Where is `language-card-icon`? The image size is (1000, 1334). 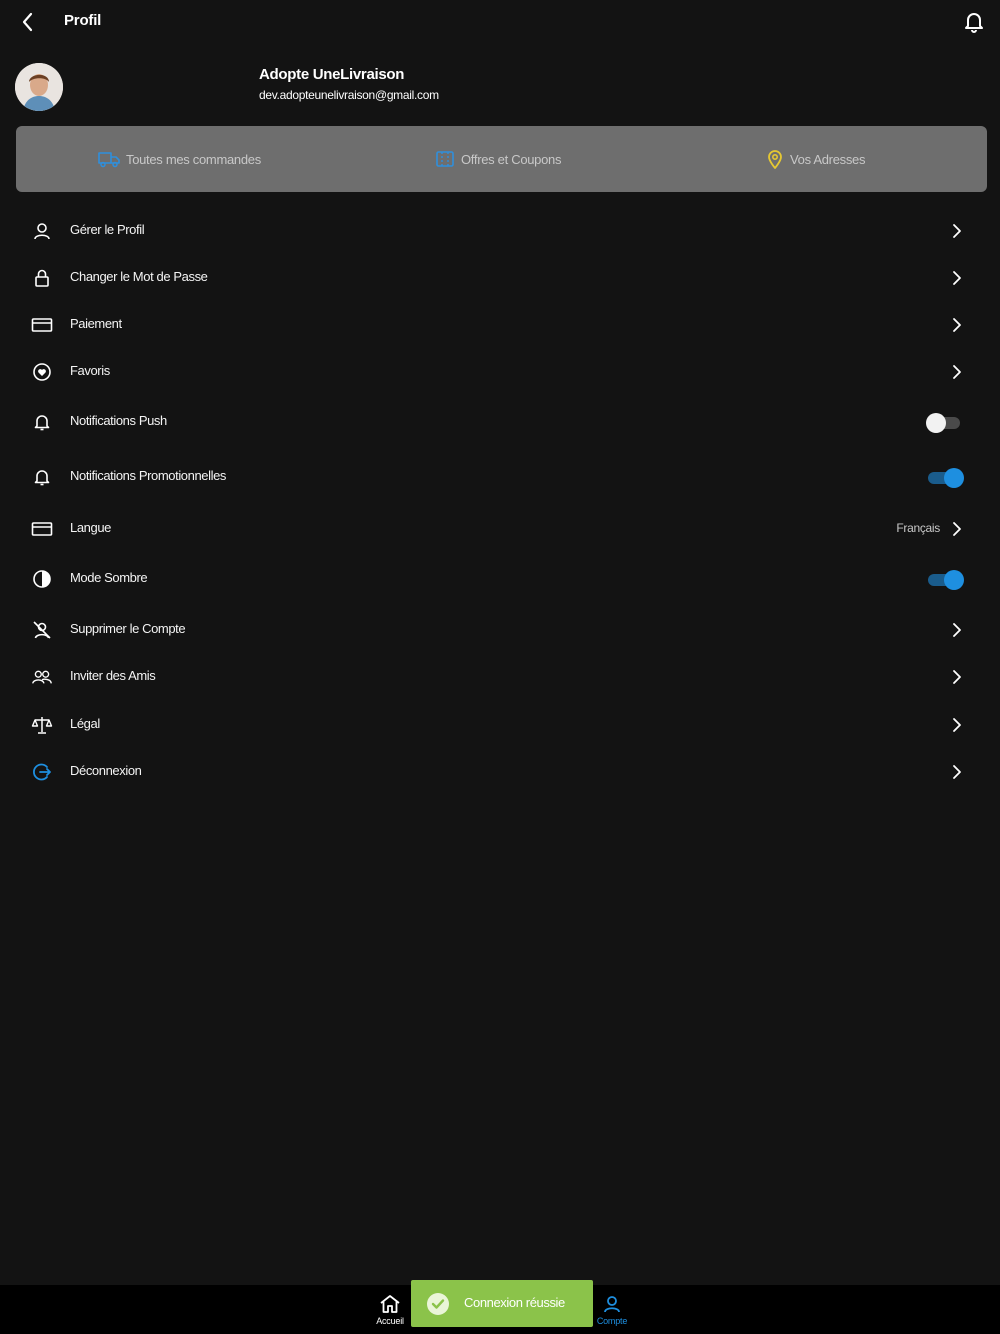 language-card-icon is located at coordinates (42, 529).